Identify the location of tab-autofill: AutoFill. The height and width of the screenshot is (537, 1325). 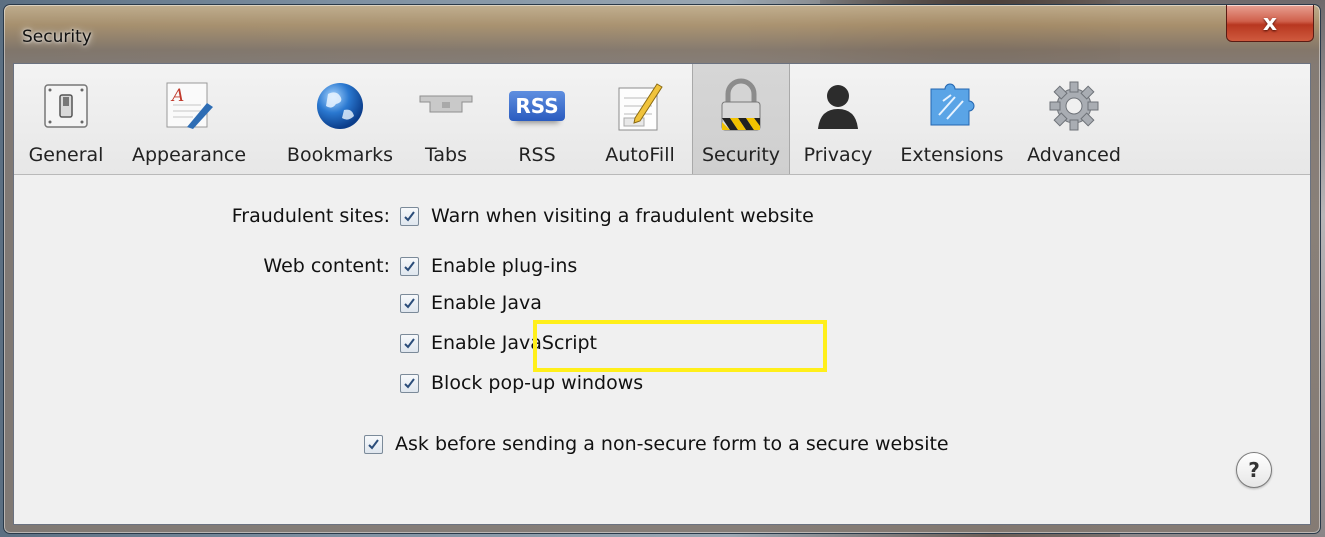
(640, 119).